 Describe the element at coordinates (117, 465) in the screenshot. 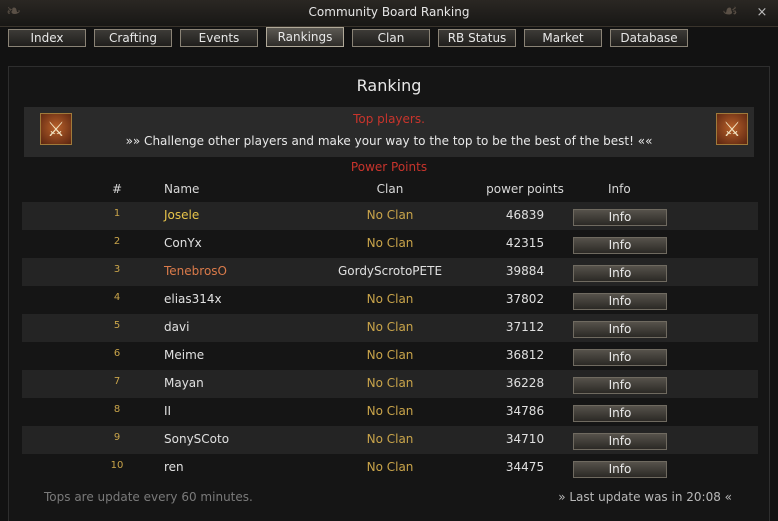

I see `rank-number: 10` at that location.